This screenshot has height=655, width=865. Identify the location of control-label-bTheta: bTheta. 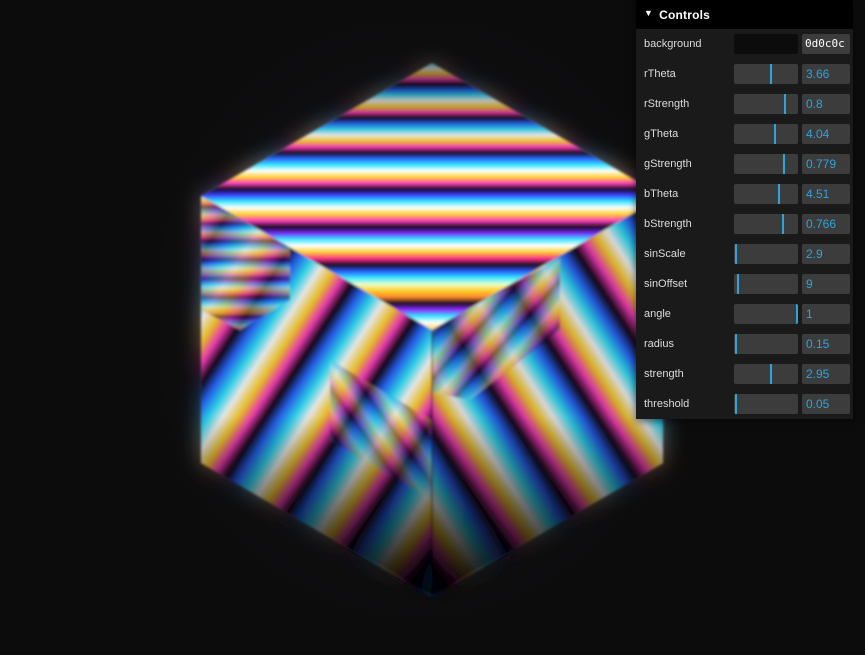
(661, 193).